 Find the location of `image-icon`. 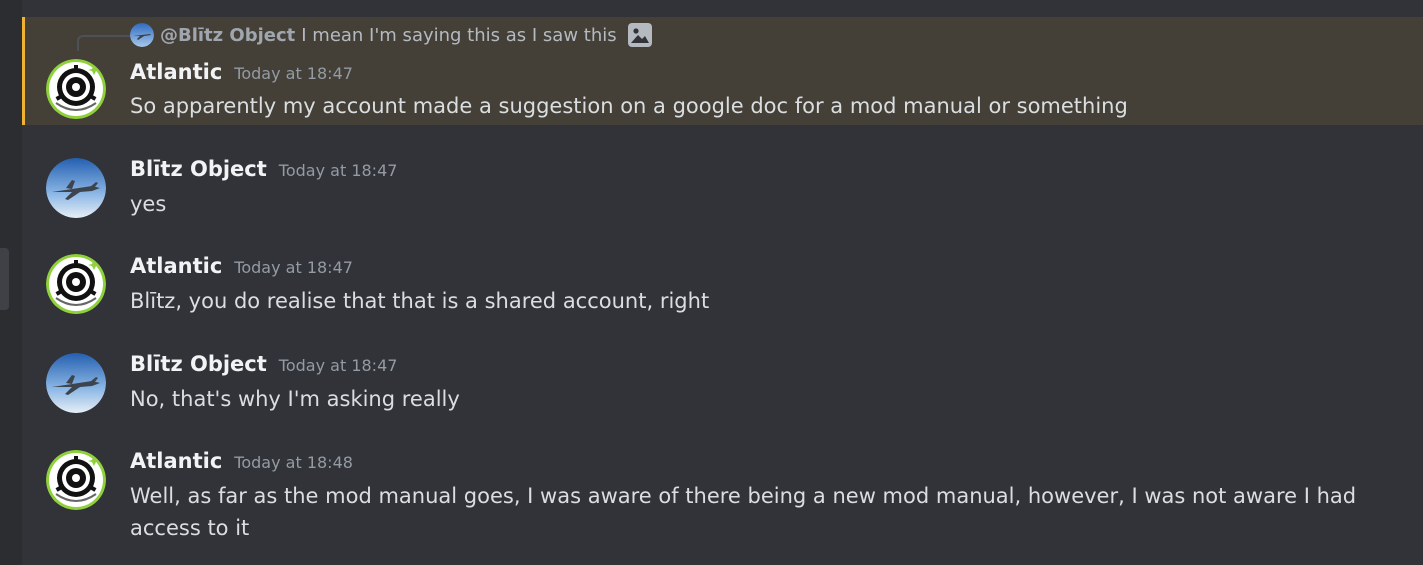

image-icon is located at coordinates (639, 35).